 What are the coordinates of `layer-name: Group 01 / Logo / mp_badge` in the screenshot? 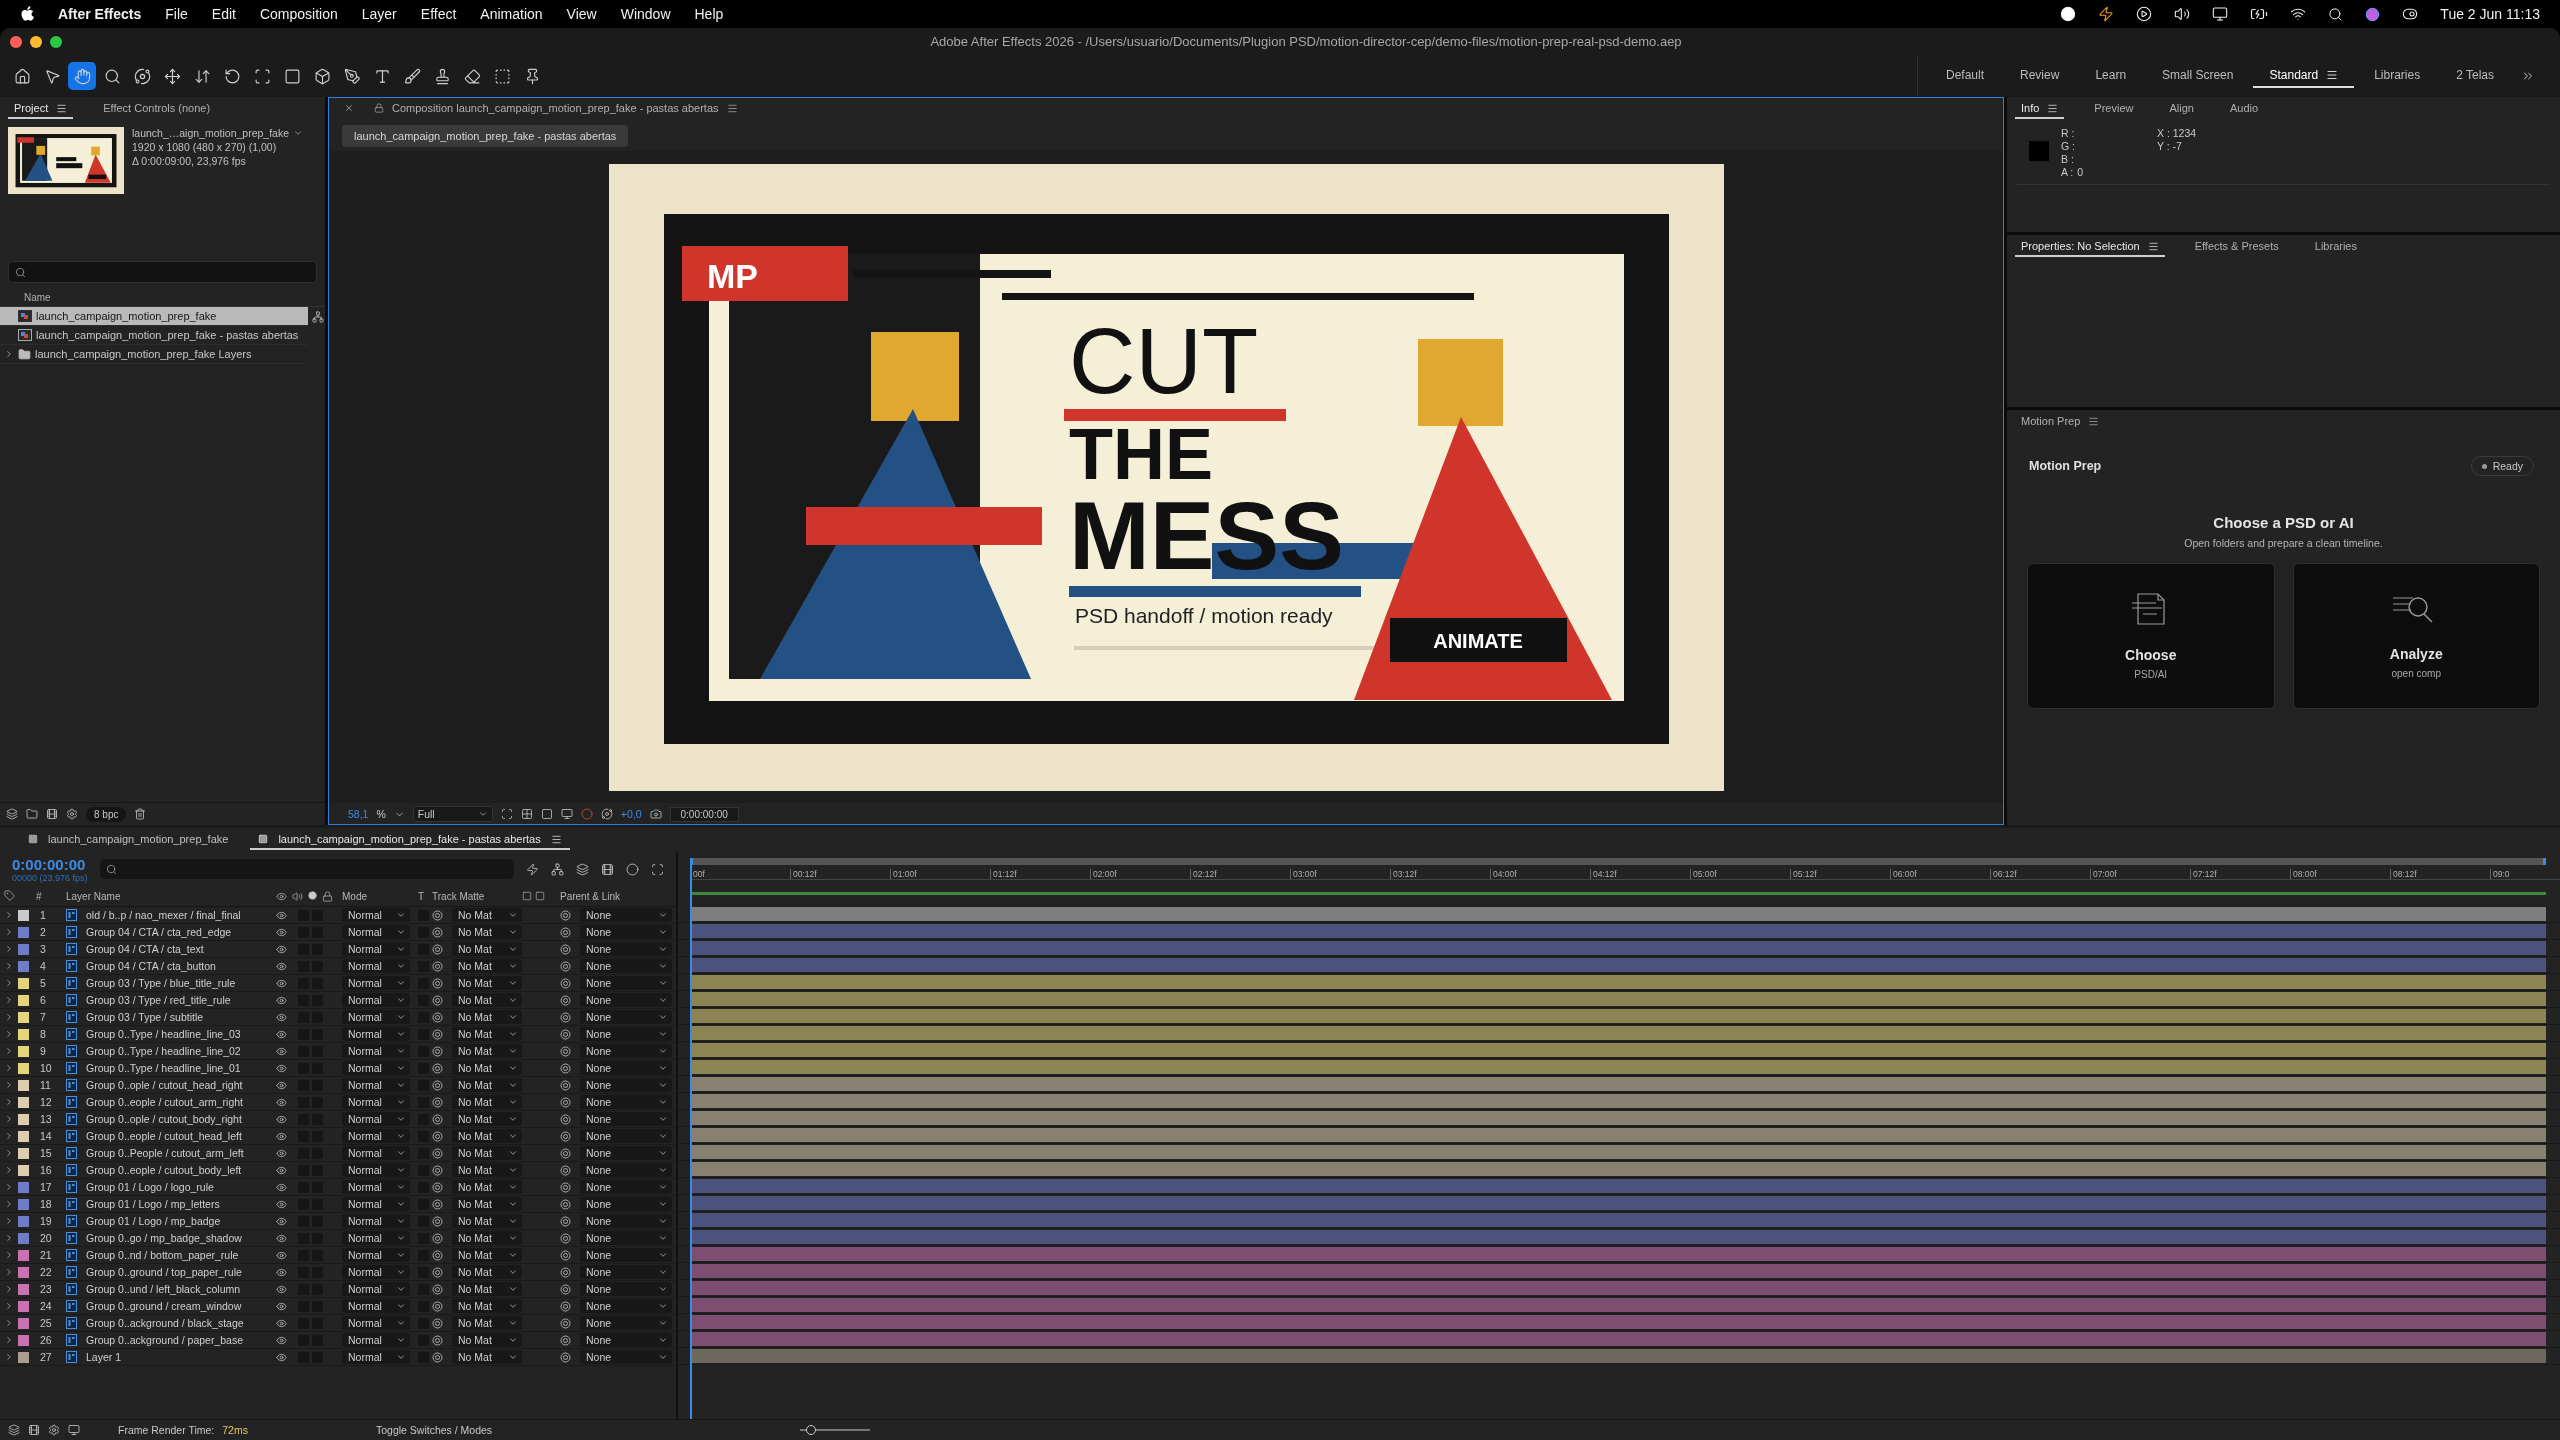 It's located at (181, 1221).